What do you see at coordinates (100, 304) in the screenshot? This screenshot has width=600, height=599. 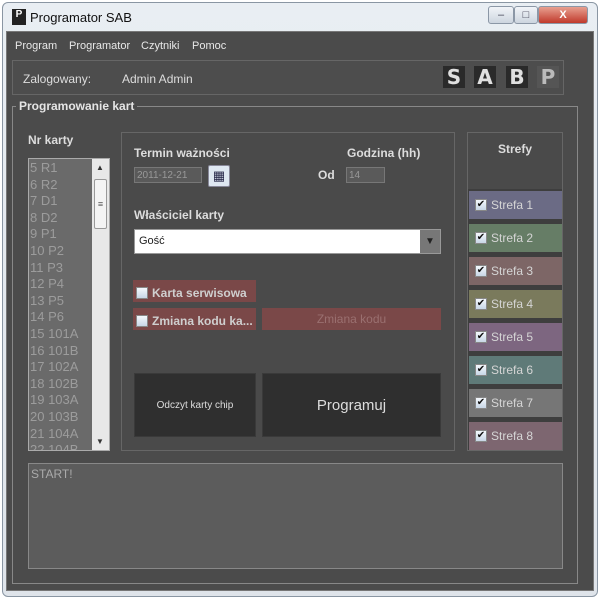 I see `cards-scrollbar: ▲ ≡ ▼` at bounding box center [100, 304].